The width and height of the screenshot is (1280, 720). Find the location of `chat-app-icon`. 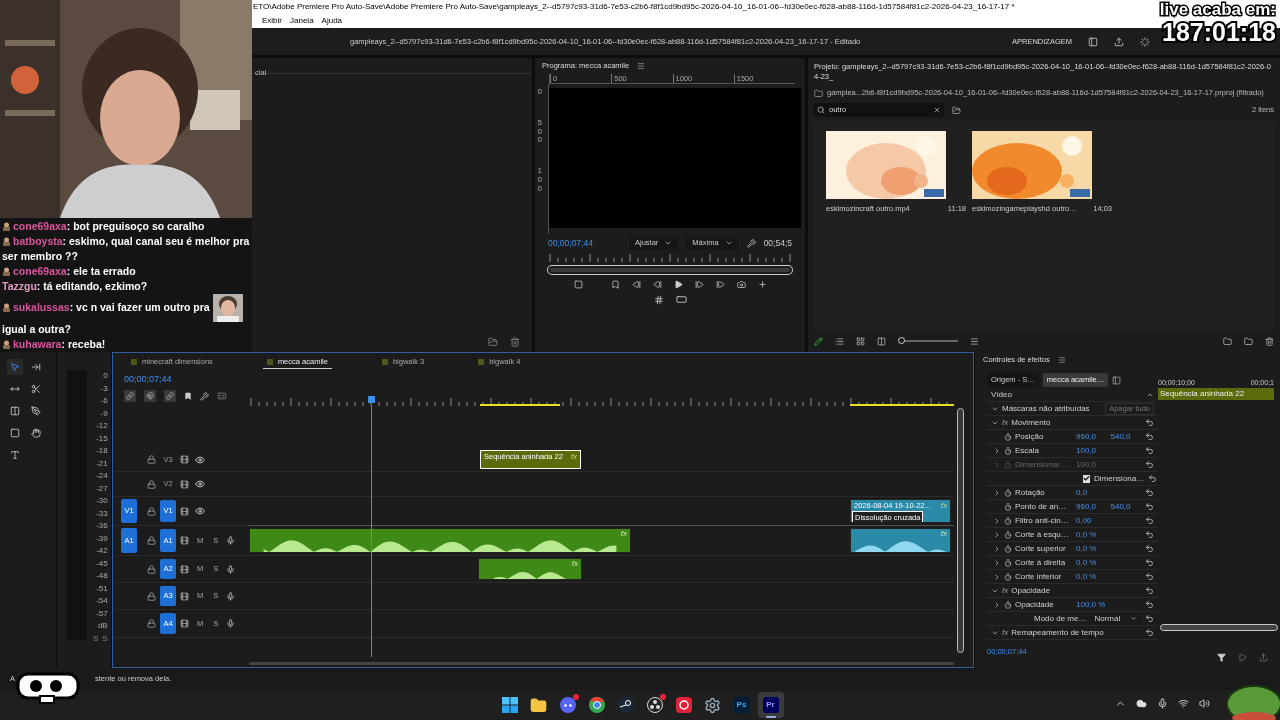

chat-app-icon is located at coordinates (567, 705).